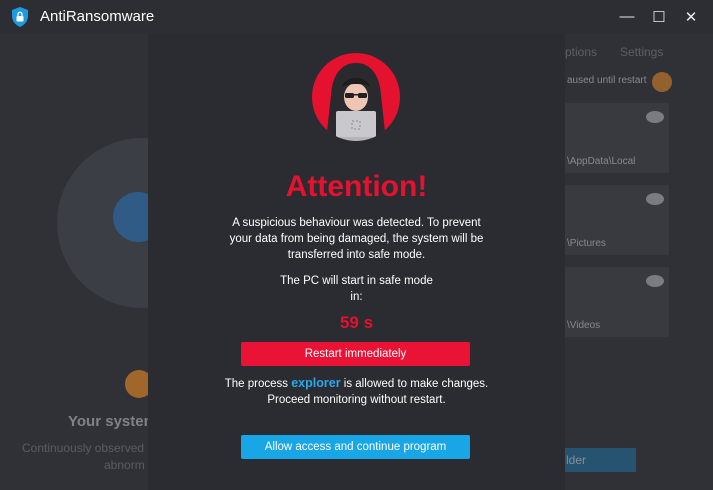 This screenshot has width=713, height=490. I want to click on folder-path: \Videos, so click(584, 325).